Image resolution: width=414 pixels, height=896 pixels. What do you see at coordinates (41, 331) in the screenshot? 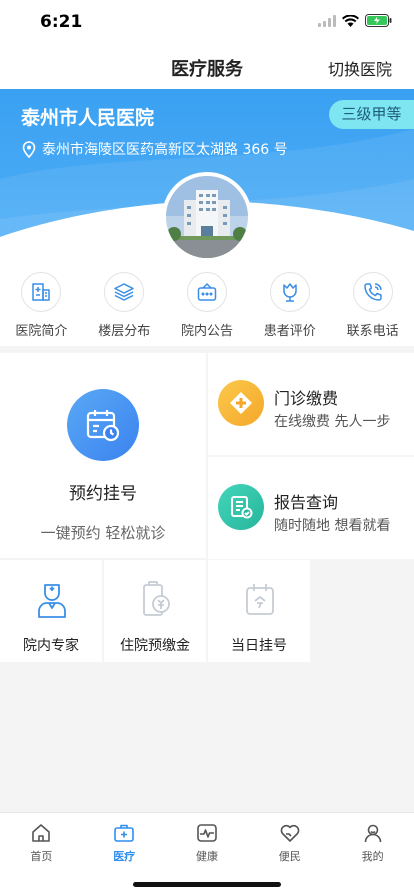
I see `quick-label: 医院简介` at bounding box center [41, 331].